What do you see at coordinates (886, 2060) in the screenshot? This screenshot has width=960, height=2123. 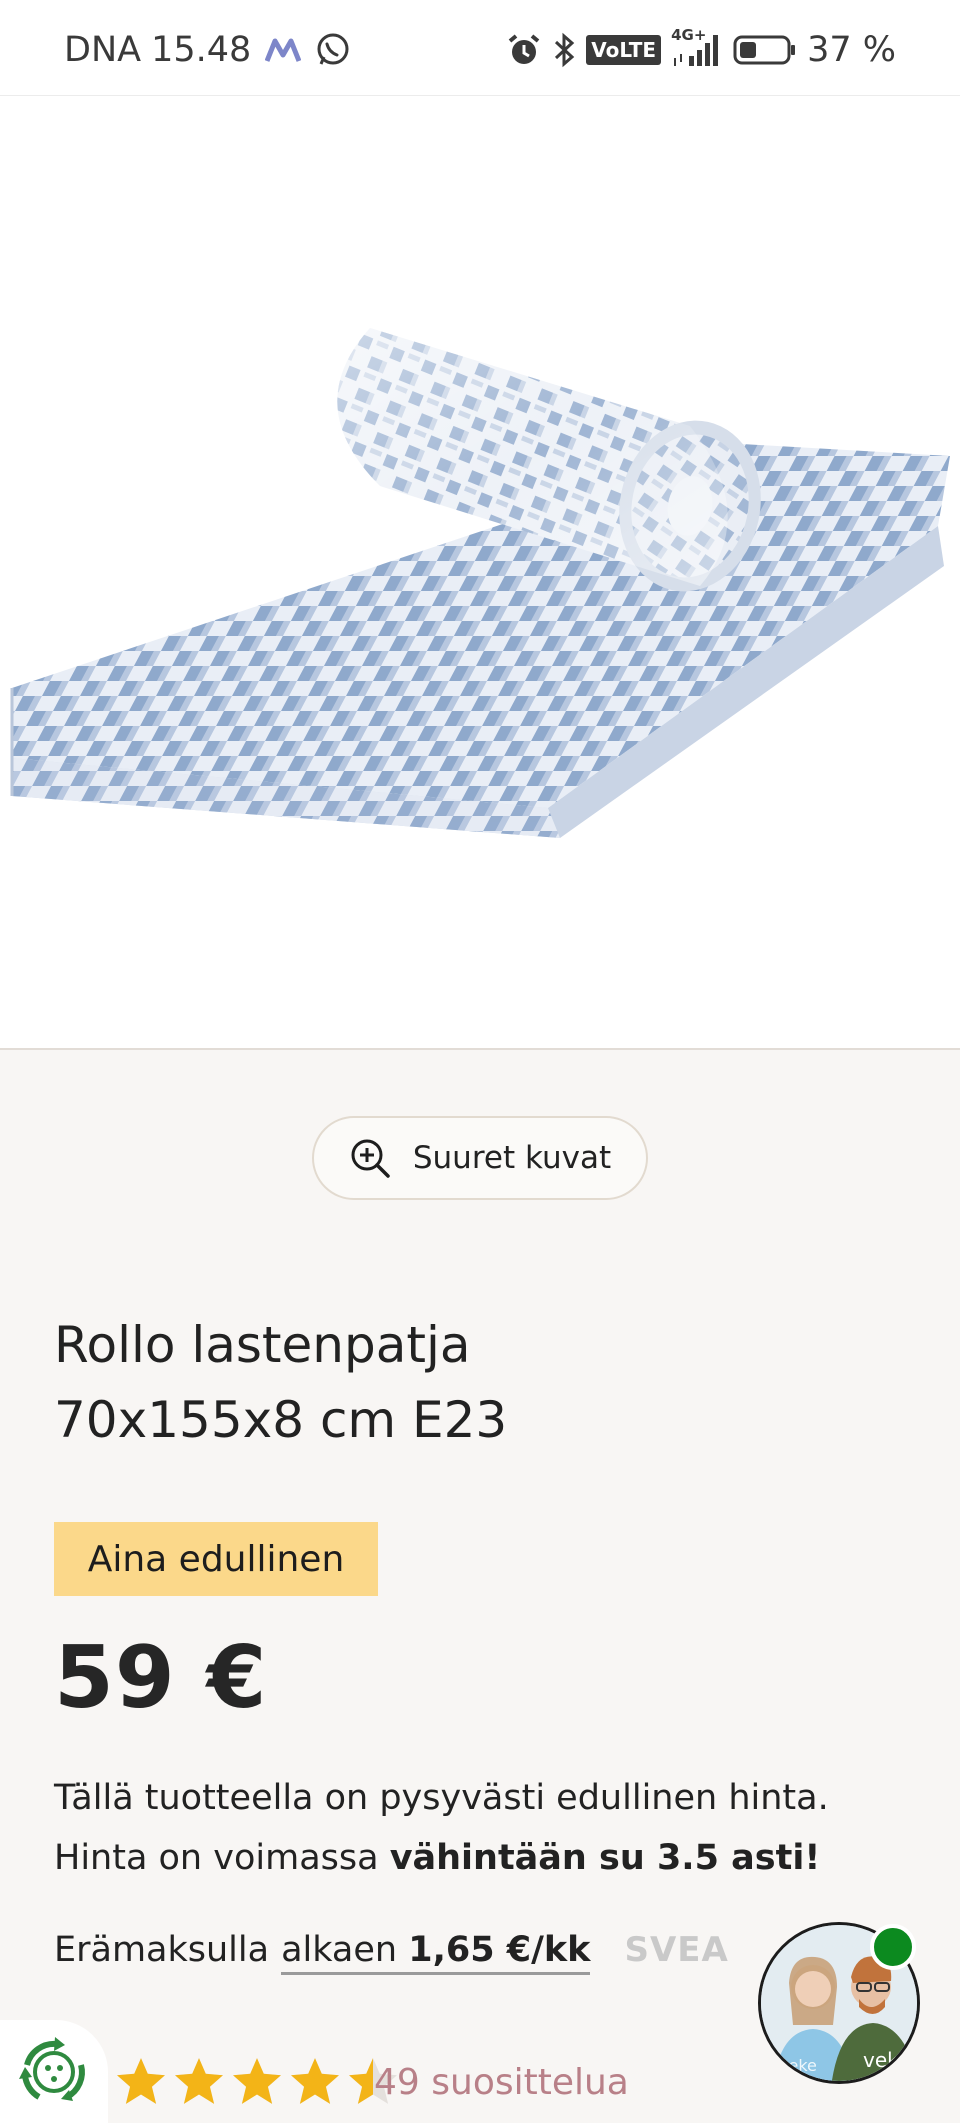 I see `veke-shirt-text: veke` at bounding box center [886, 2060].